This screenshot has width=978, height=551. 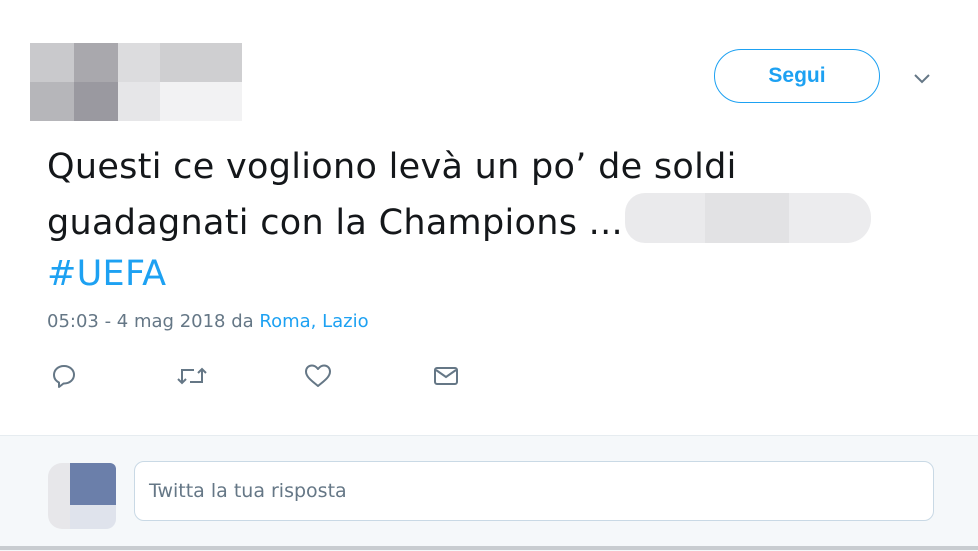 What do you see at coordinates (797, 76) in the screenshot?
I see `follow-button: Segui` at bounding box center [797, 76].